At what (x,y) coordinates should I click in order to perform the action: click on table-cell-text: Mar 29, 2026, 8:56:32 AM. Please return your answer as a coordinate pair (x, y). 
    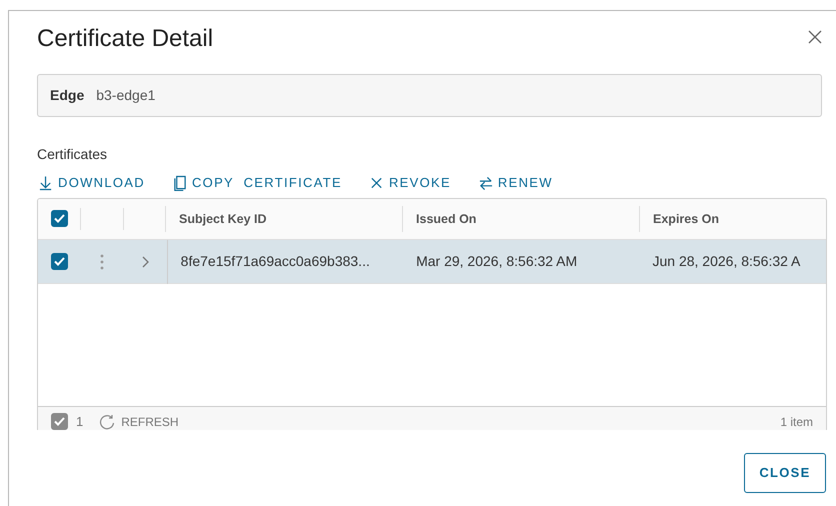
    Looking at the image, I should click on (497, 261).